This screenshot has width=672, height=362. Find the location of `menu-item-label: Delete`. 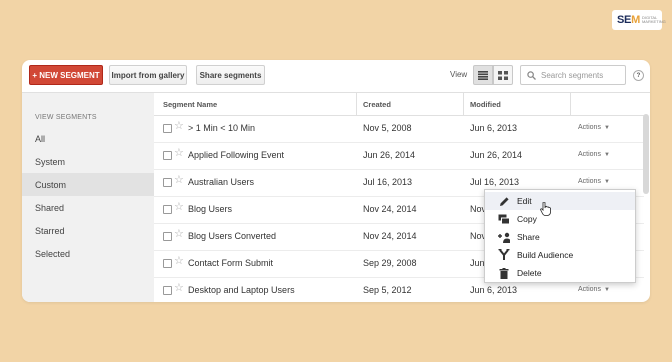

menu-item-label: Delete is located at coordinates (529, 273).